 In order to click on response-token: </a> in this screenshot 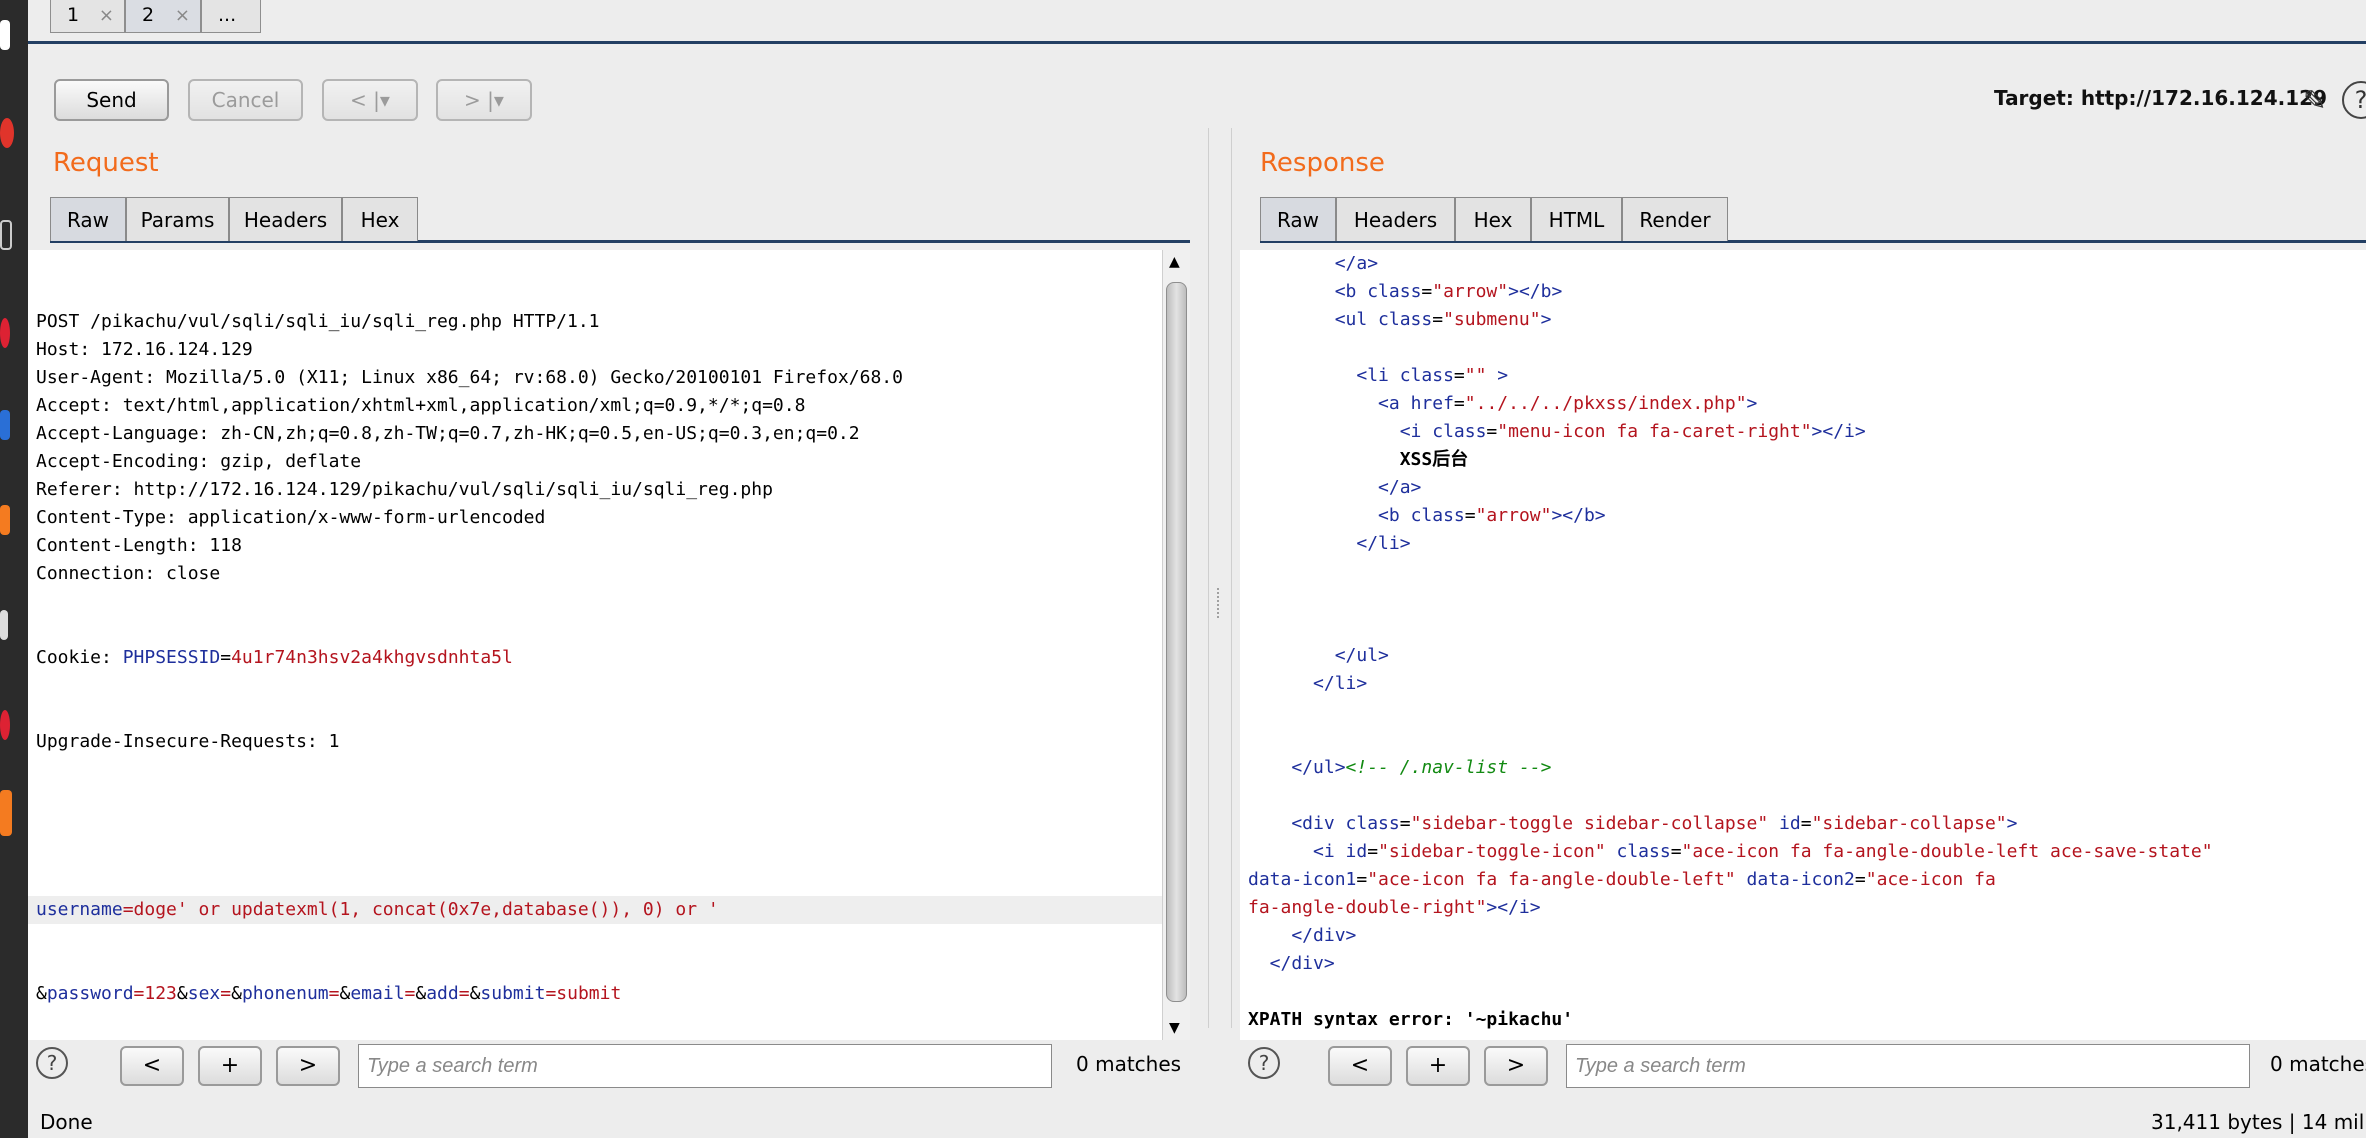, I will do `click(1335, 487)`.